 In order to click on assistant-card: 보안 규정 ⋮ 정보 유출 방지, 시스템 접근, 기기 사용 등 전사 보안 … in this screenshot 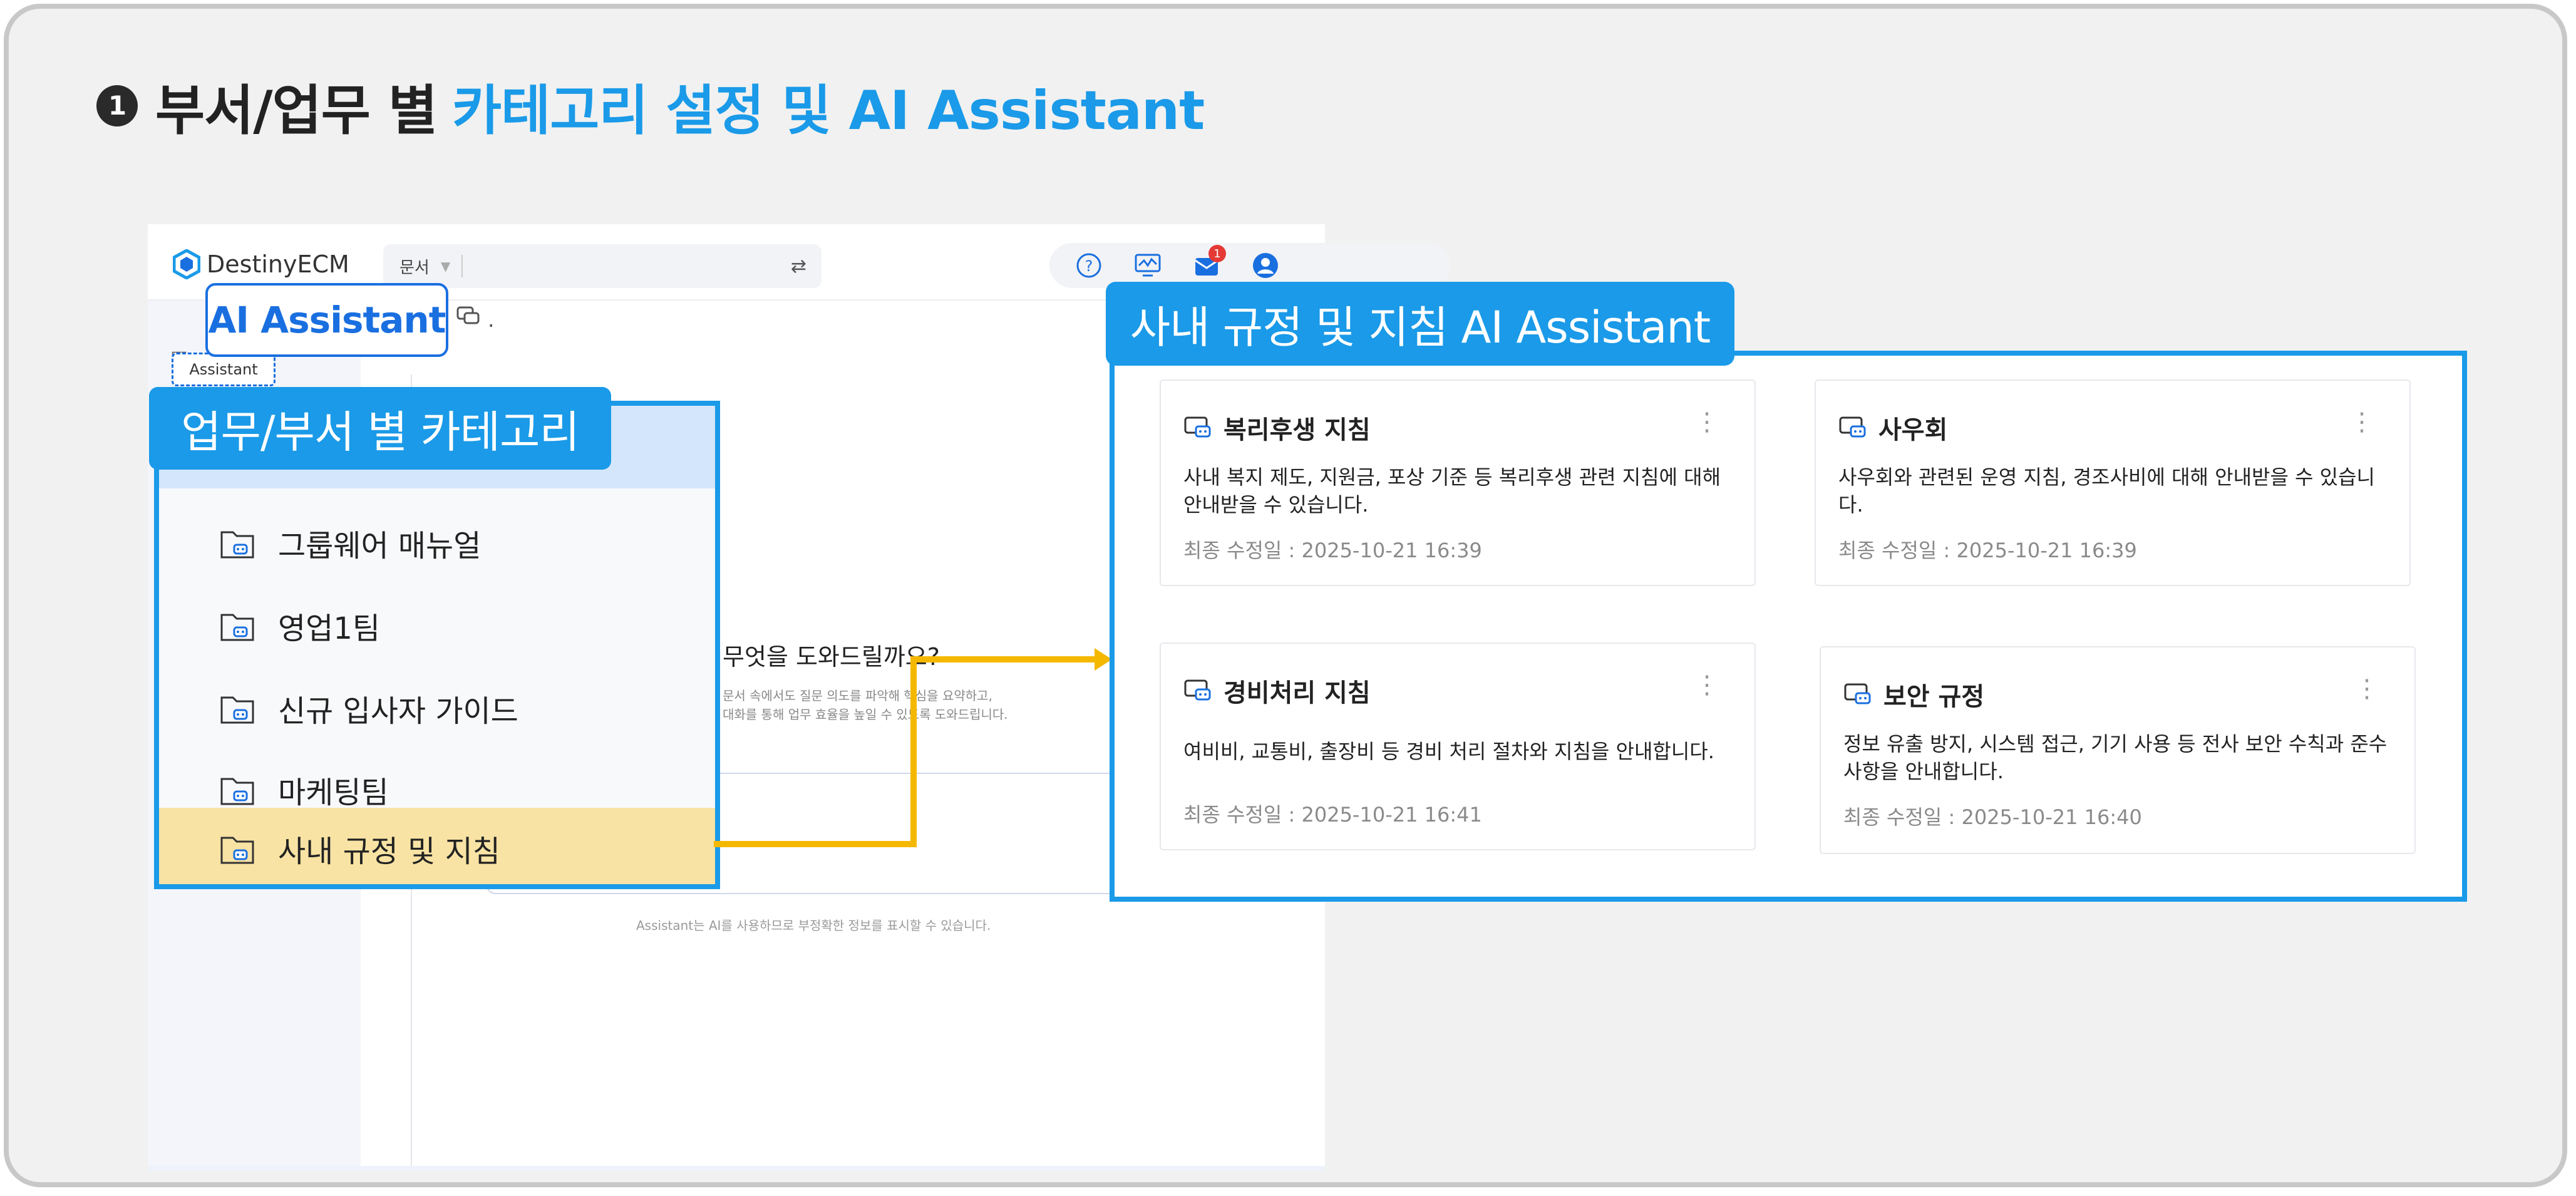, I will do `click(2118, 750)`.